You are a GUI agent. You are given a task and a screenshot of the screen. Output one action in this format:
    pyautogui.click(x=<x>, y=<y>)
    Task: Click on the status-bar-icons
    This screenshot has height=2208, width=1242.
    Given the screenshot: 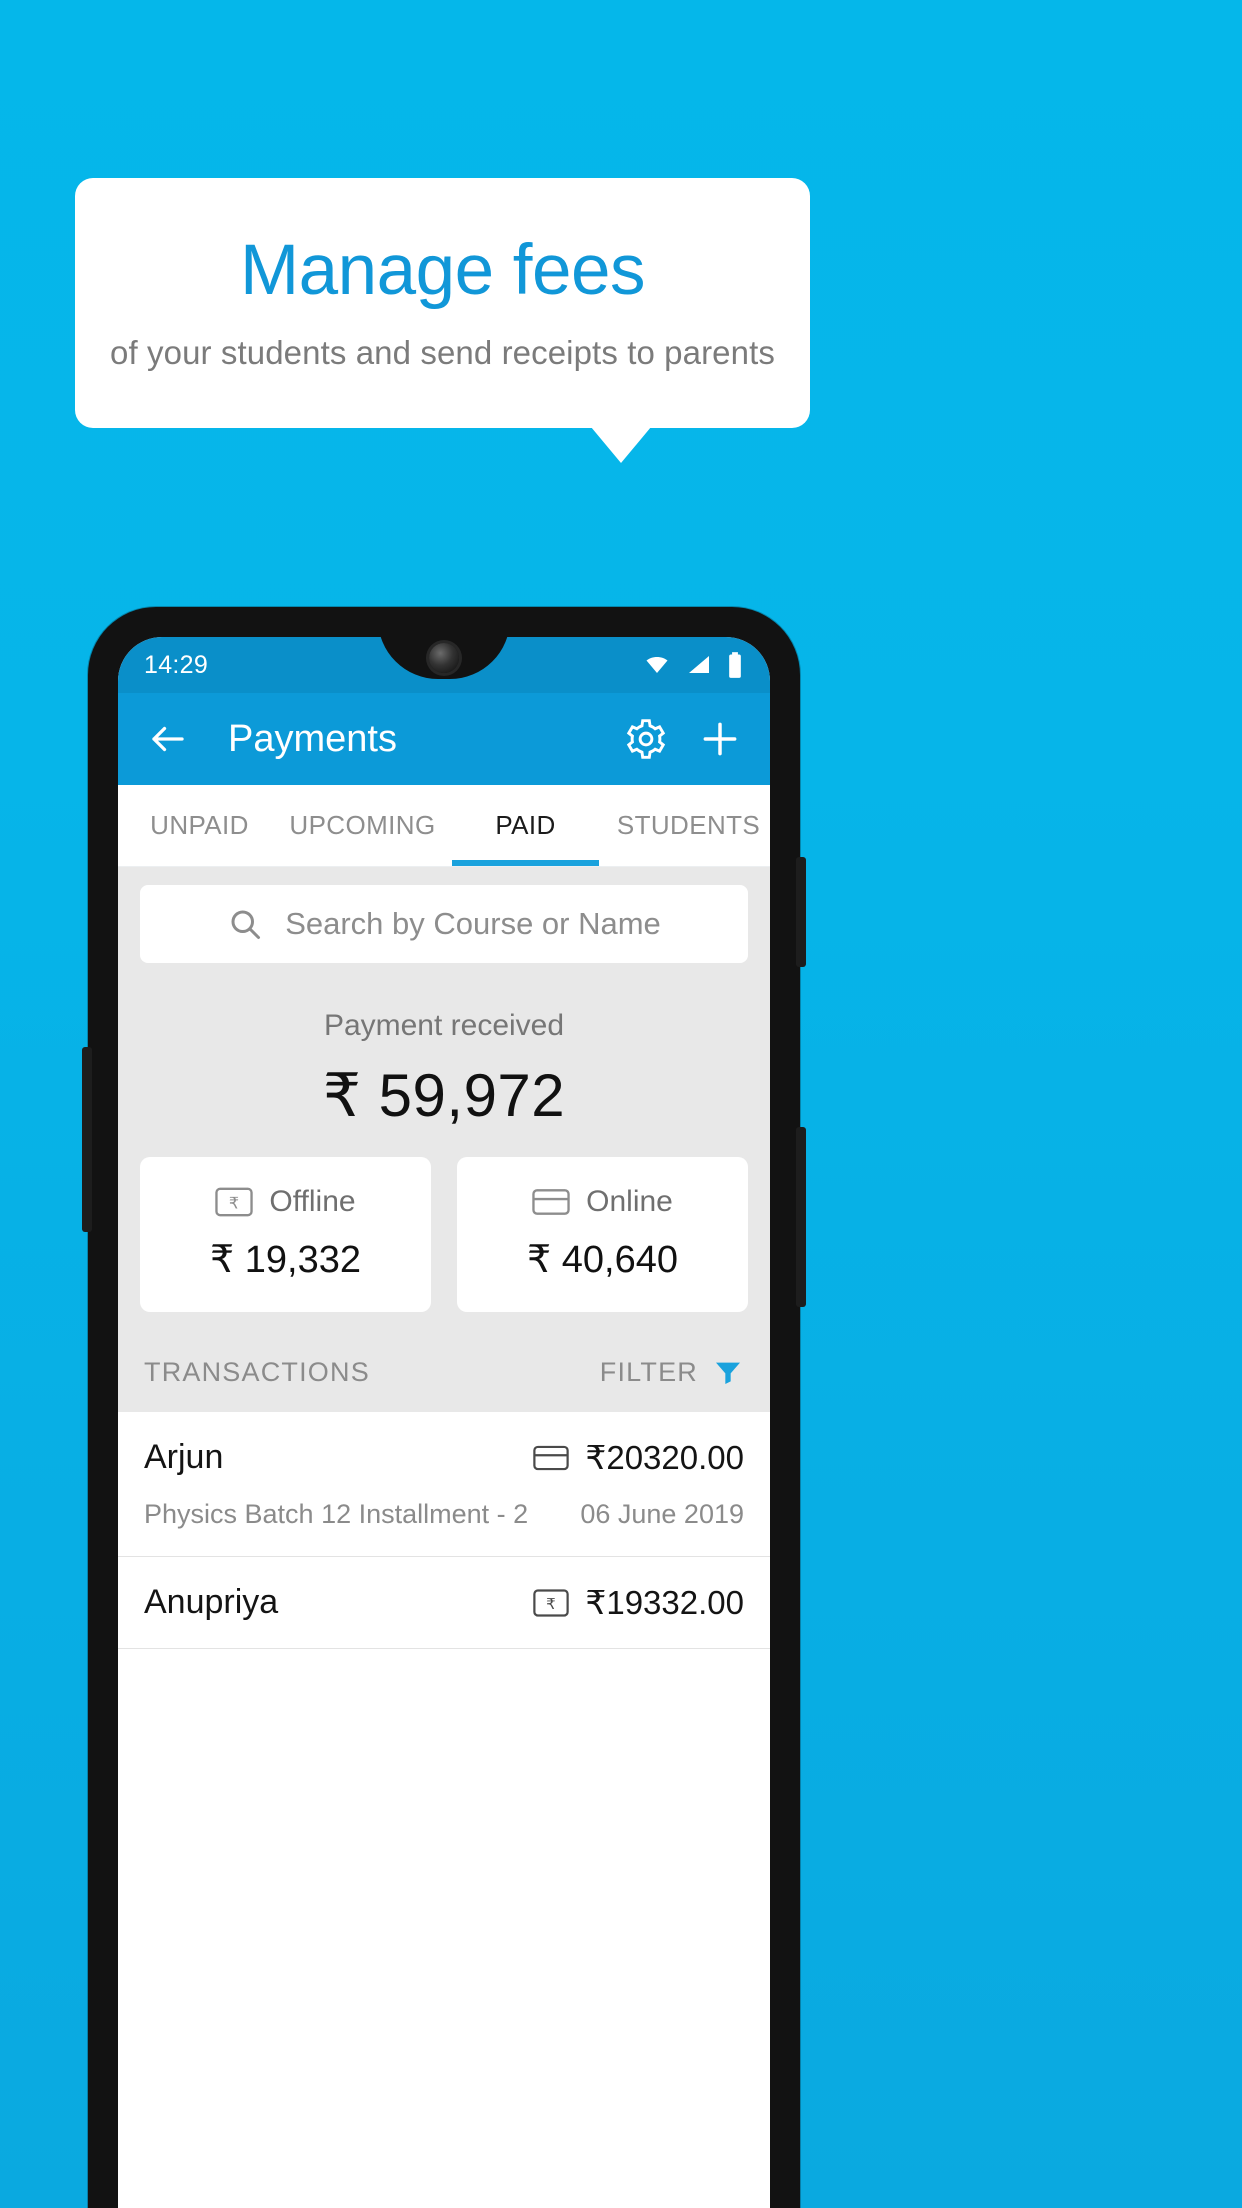 What is the action you would take?
    pyautogui.click(x=693, y=665)
    